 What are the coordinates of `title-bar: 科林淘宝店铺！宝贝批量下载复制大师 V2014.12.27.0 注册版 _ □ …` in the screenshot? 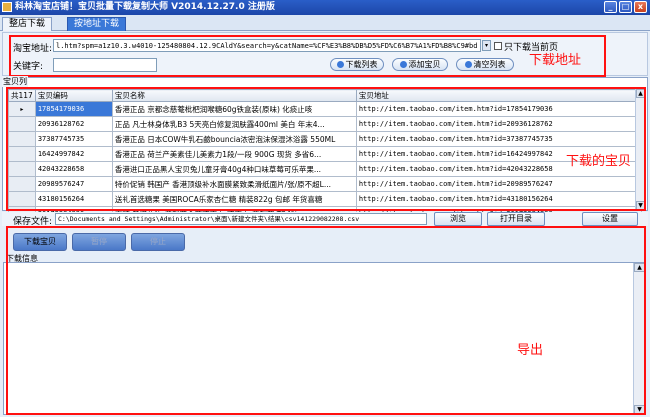 It's located at (325, 7).